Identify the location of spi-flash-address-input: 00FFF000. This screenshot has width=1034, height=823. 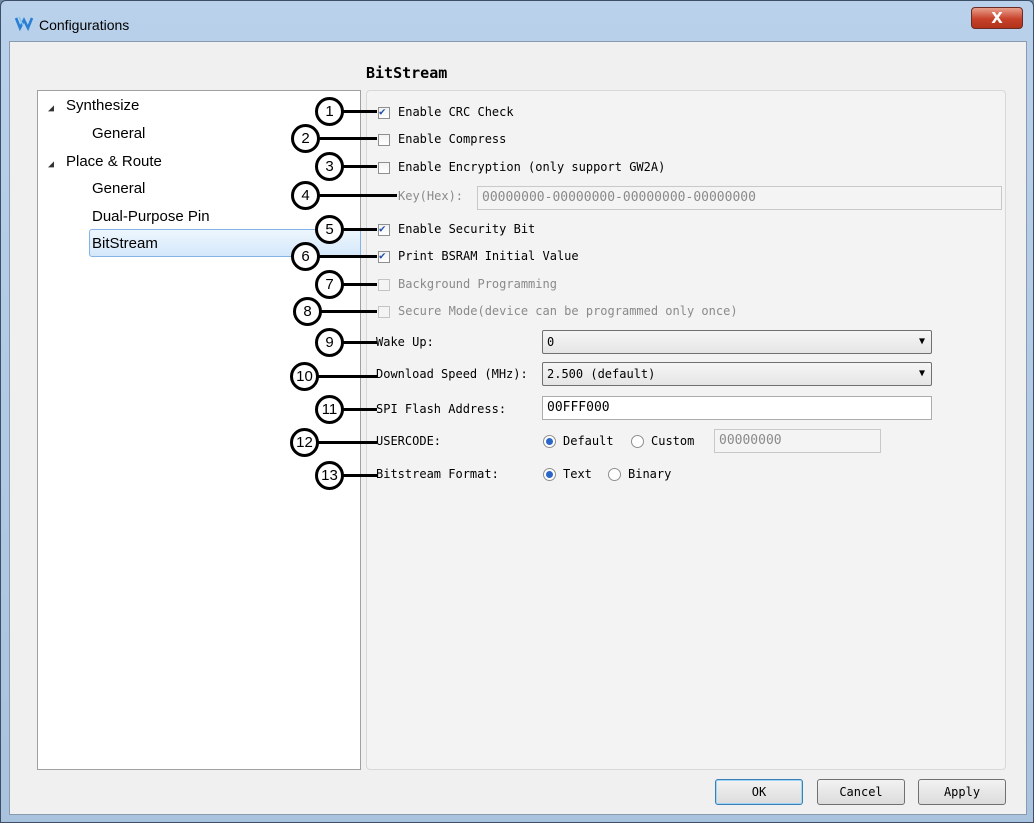
(737, 408).